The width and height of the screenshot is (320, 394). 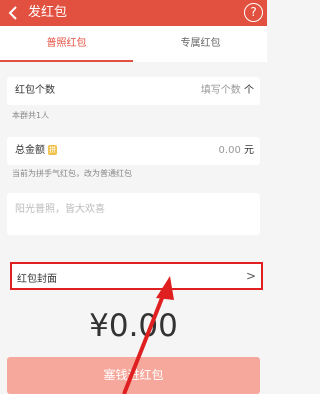 What do you see at coordinates (37, 279) in the screenshot?
I see `cover-label: 红包封面` at bounding box center [37, 279].